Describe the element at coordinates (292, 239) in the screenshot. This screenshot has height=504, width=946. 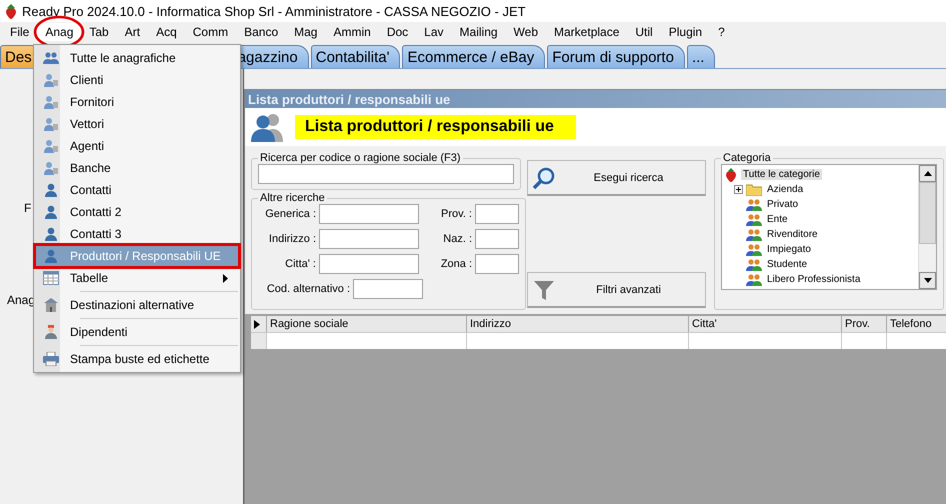
I see `field-label: Indirizzo :` at that location.